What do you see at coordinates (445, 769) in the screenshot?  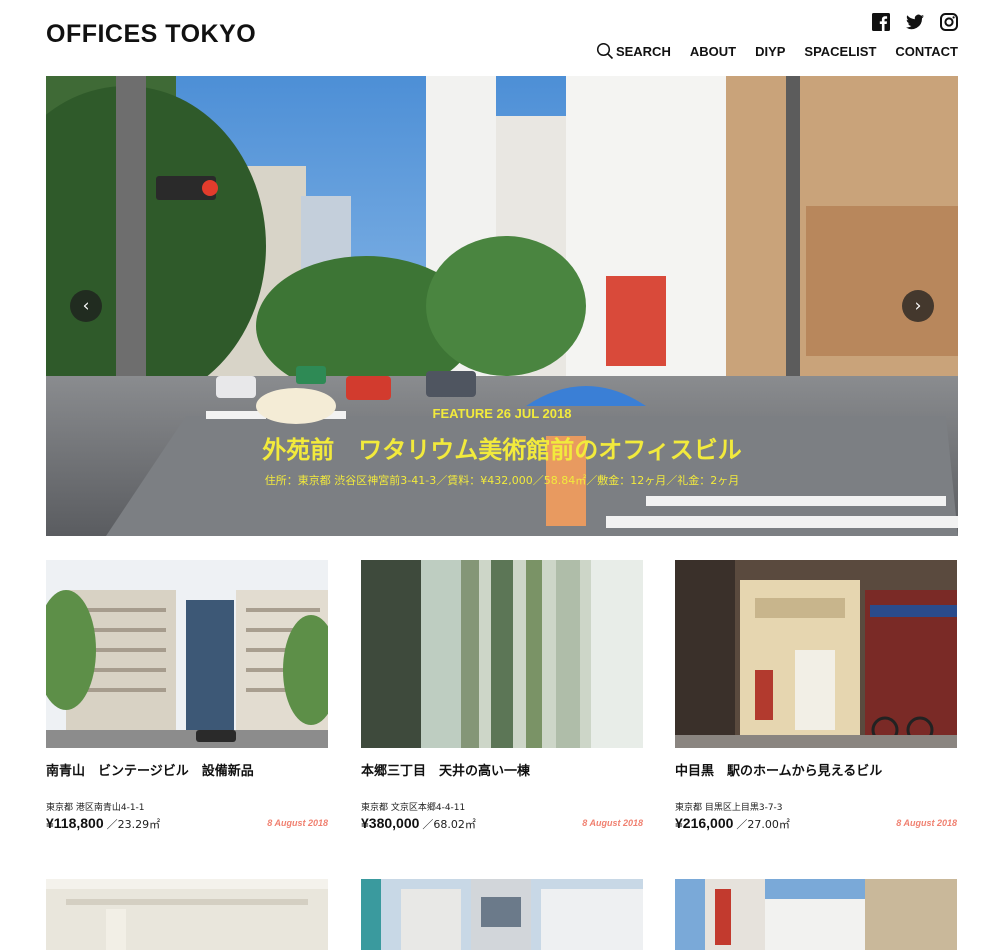 I see `listing-title: 本郷三丁目 天井の高い一棟` at bounding box center [445, 769].